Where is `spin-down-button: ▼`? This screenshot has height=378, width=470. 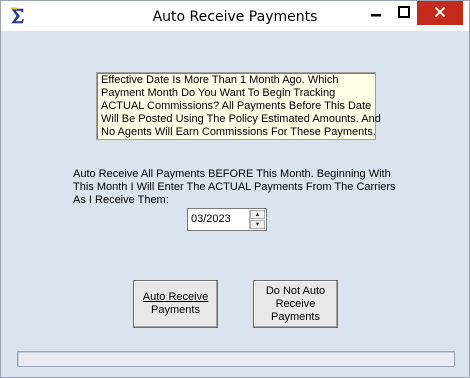 spin-down-button: ▼ is located at coordinates (257, 224).